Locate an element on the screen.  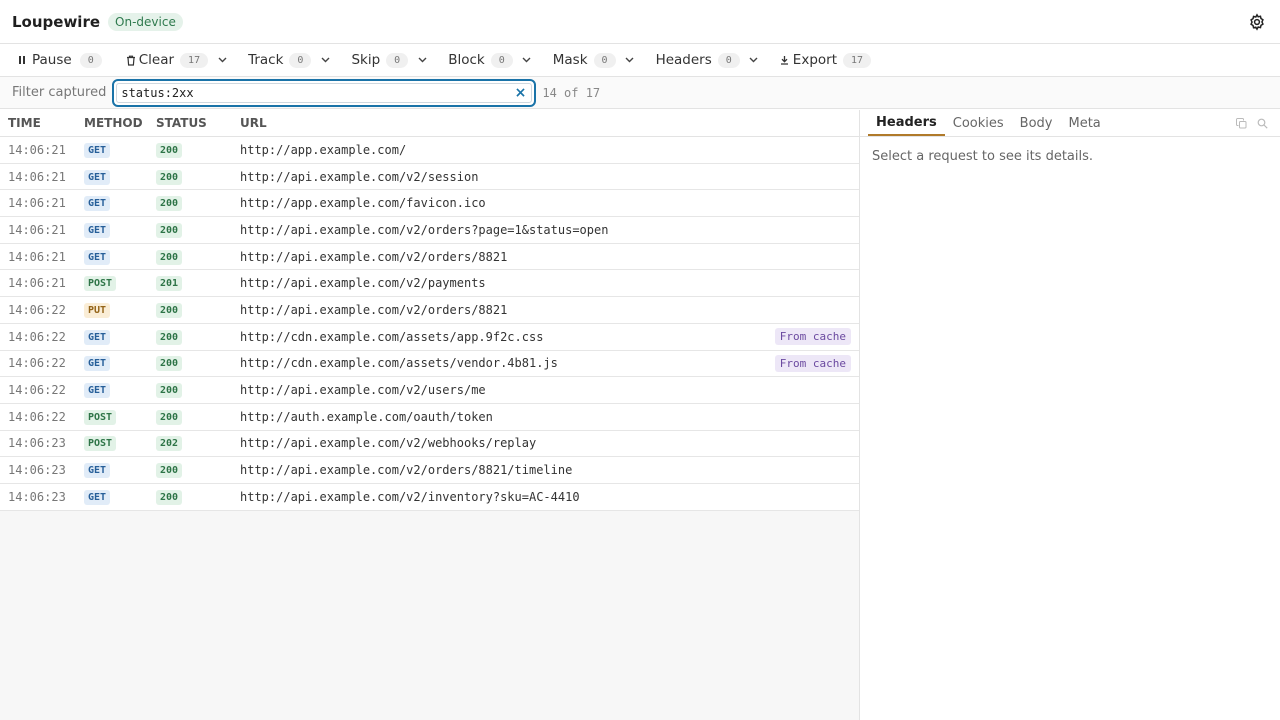
search-detail-button is located at coordinates (1262, 123).